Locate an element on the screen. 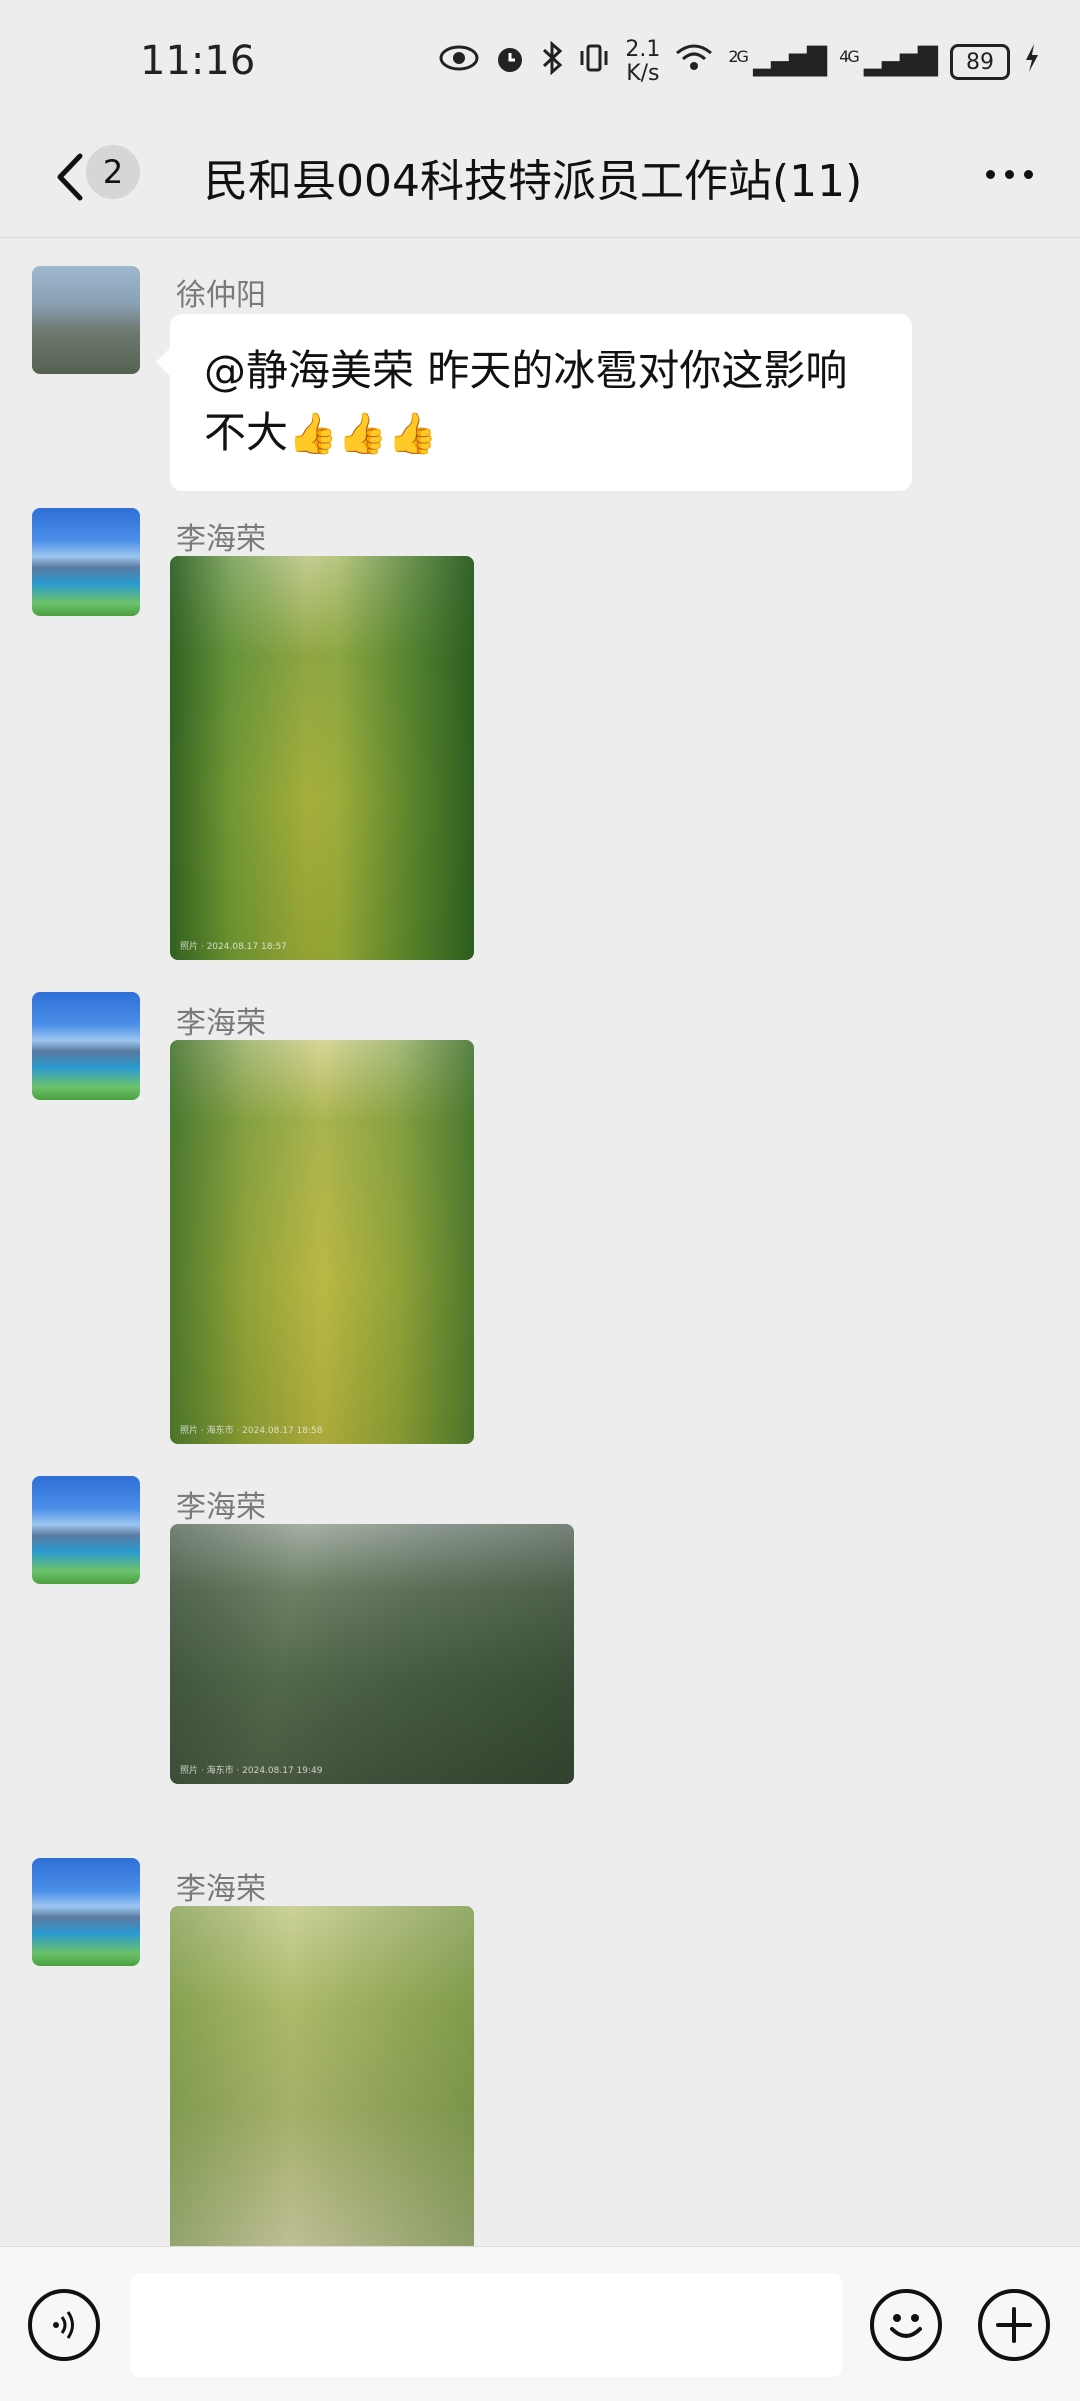 The image size is (1080, 2401). message-bubble: @静海美荣 昨天的冰雹对你这影响不大👍👍👍 is located at coordinates (534, 402).